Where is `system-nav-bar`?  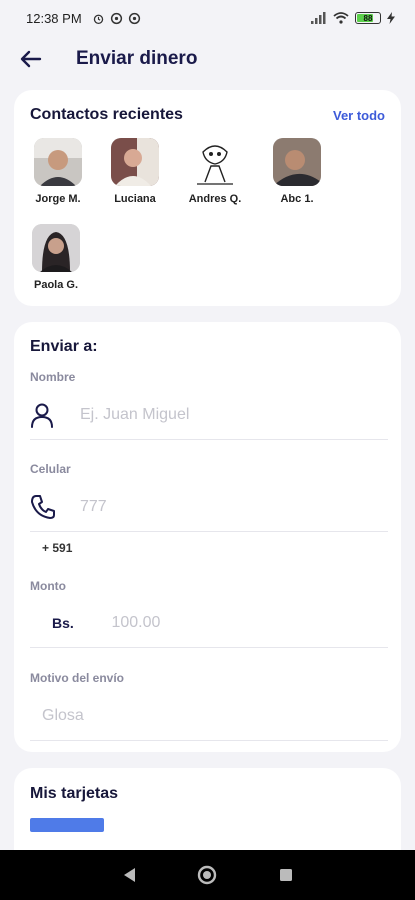 system-nav-bar is located at coordinates (207, 875).